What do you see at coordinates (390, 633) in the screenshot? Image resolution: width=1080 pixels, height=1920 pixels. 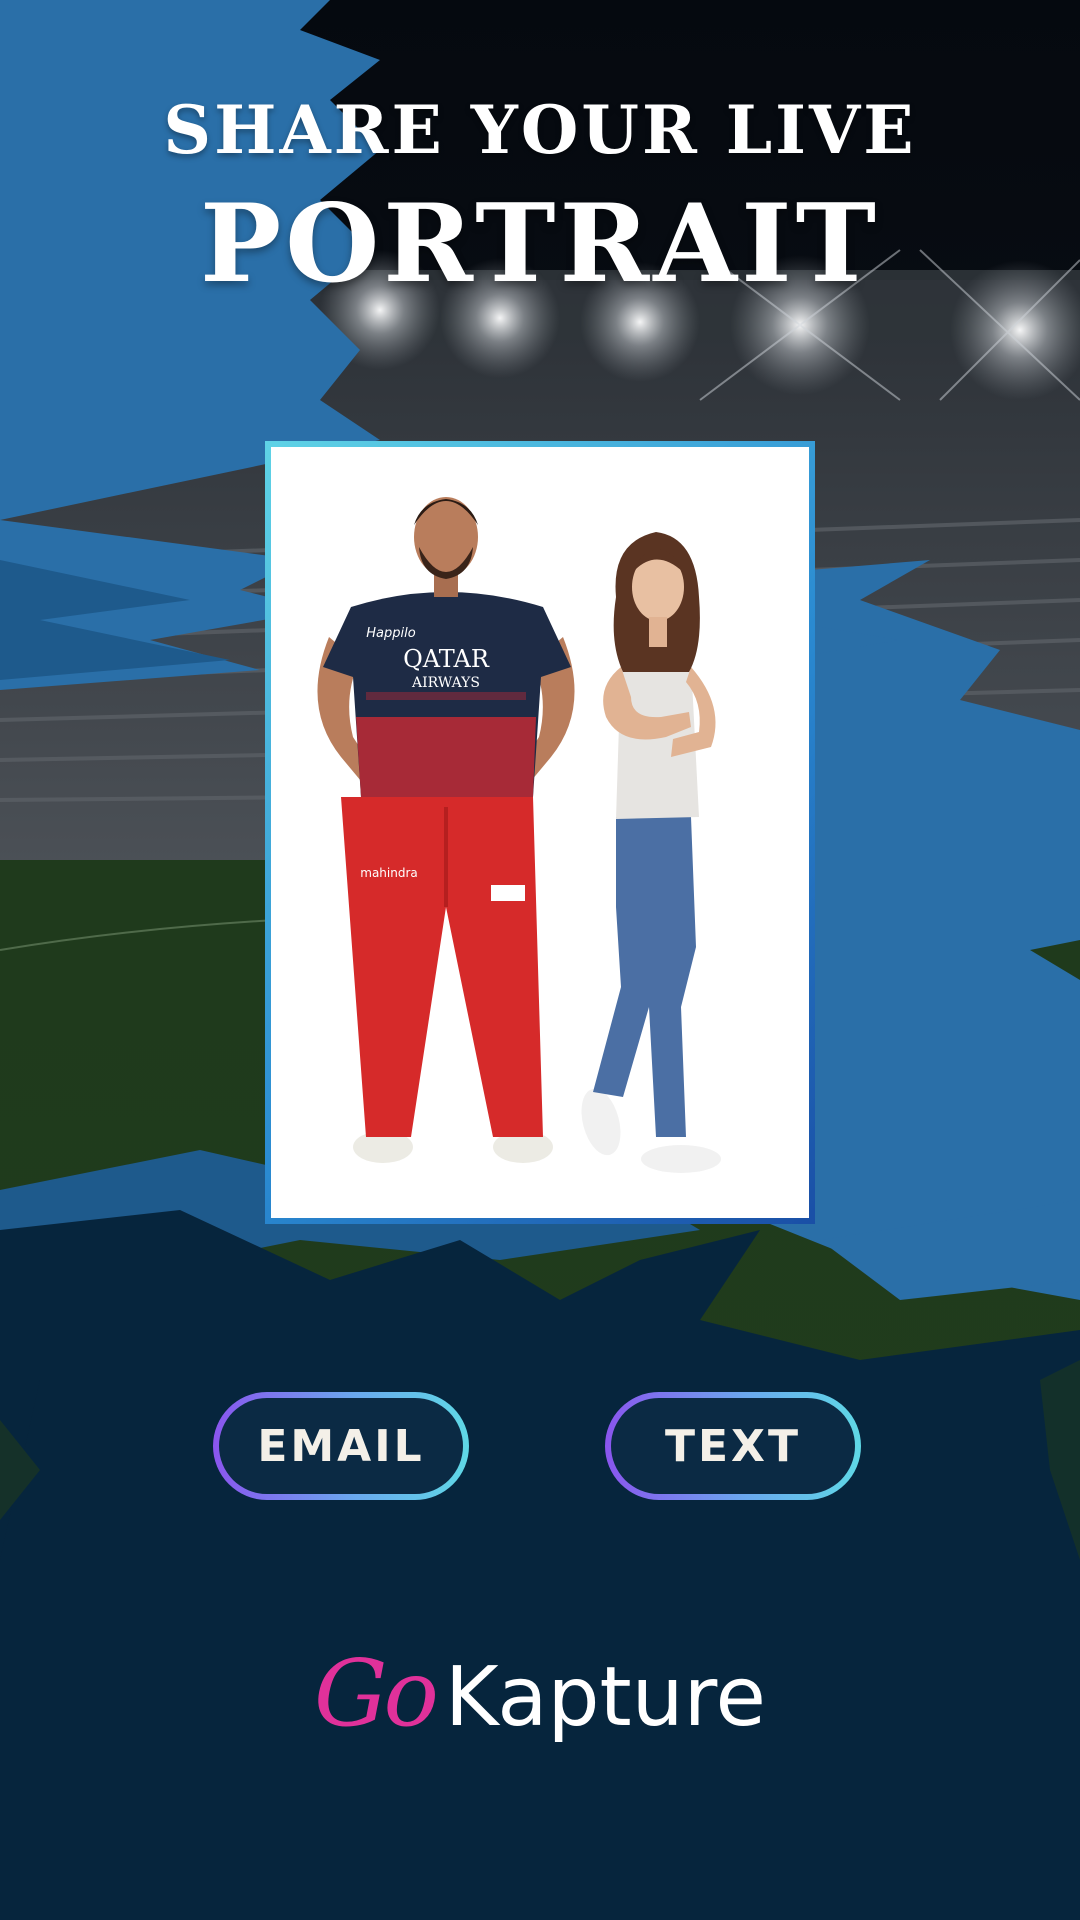 I see `jersey-chest-brand: Happilo` at bounding box center [390, 633].